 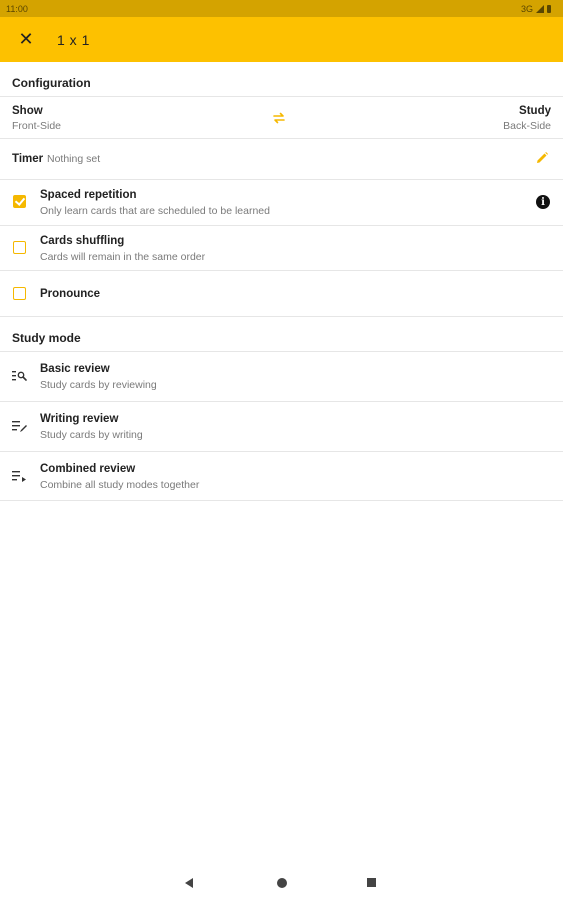 What do you see at coordinates (27, 111) in the screenshot?
I see `show-label: Show` at bounding box center [27, 111].